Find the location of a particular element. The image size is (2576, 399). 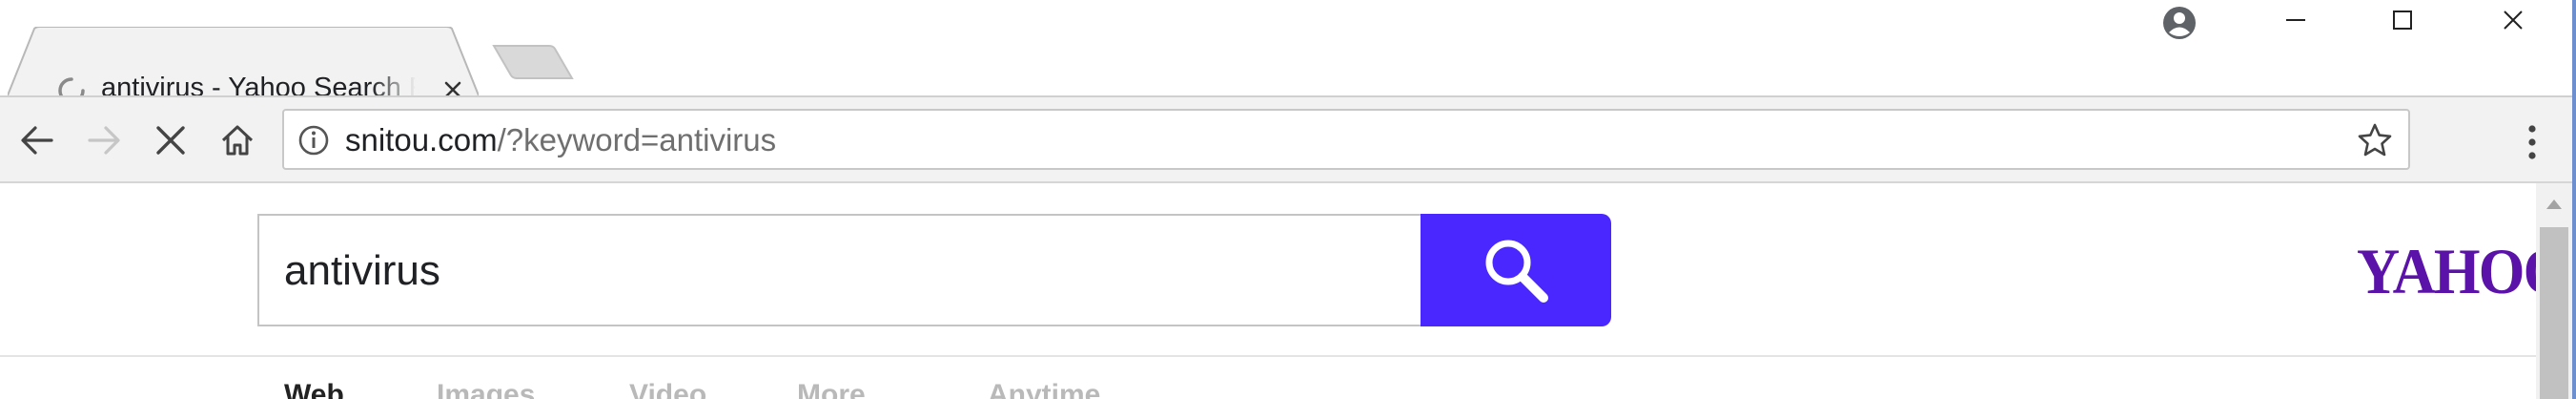

home-icon is located at coordinates (237, 141).